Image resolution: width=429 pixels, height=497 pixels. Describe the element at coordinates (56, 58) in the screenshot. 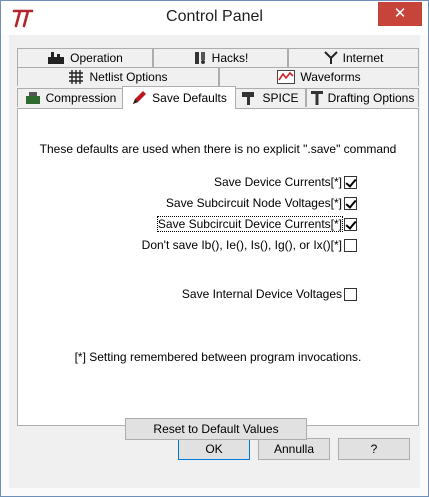

I see `operation-icon` at that location.